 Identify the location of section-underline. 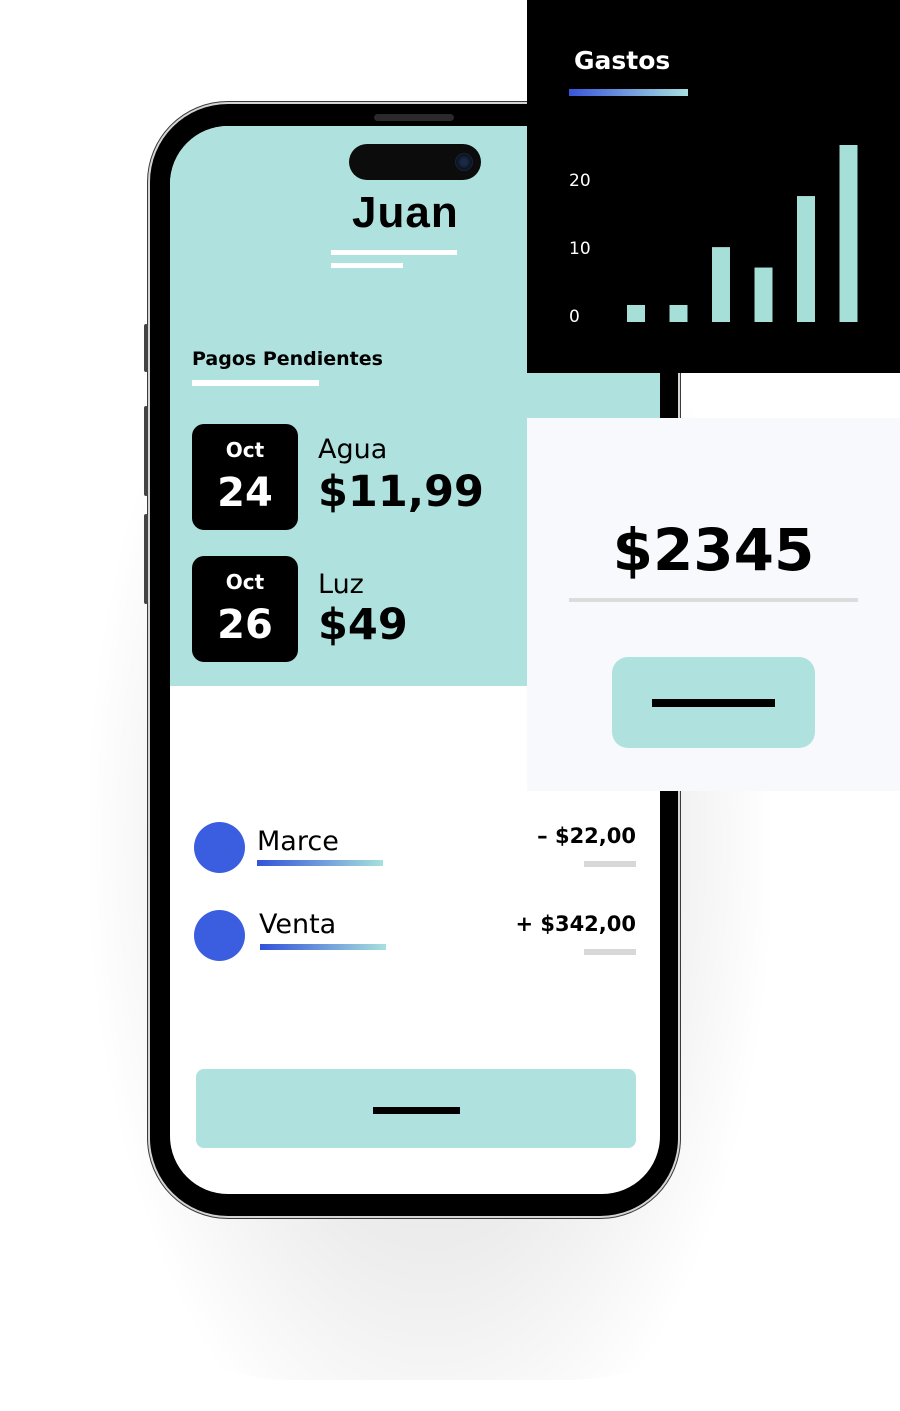
(255, 383).